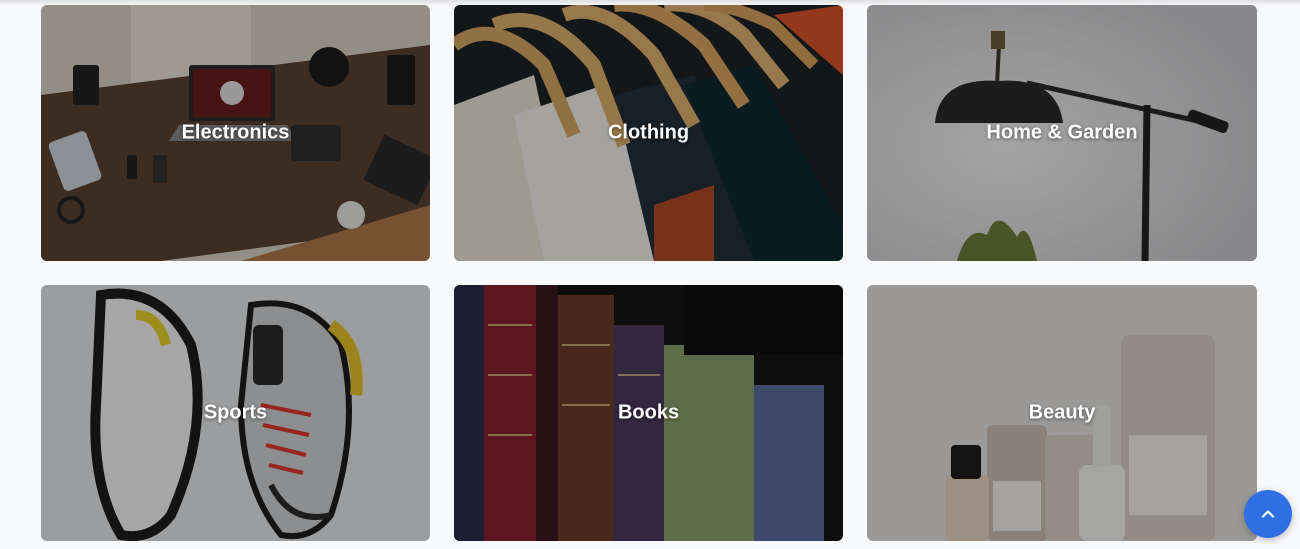 The height and width of the screenshot is (549, 1300). I want to click on category-card-beauty: Beauty, so click(1062, 413).